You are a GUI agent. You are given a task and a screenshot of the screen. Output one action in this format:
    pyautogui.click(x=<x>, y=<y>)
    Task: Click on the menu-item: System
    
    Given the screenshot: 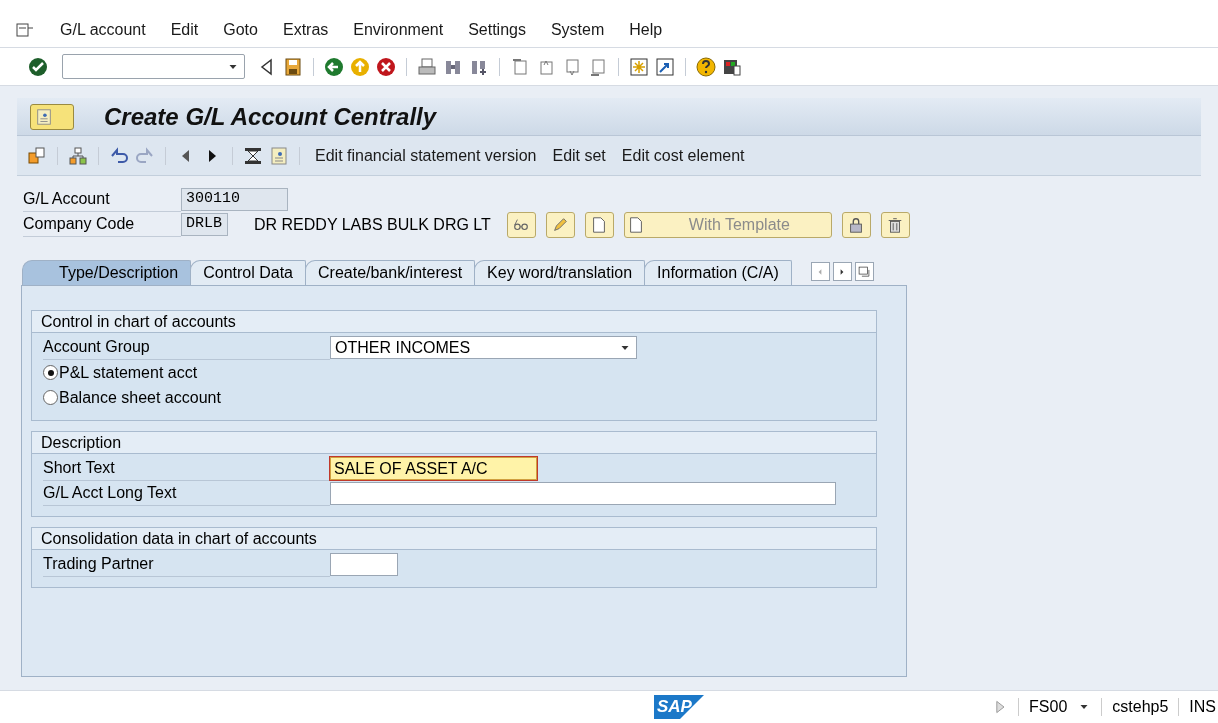 What is the action you would take?
    pyautogui.click(x=577, y=29)
    